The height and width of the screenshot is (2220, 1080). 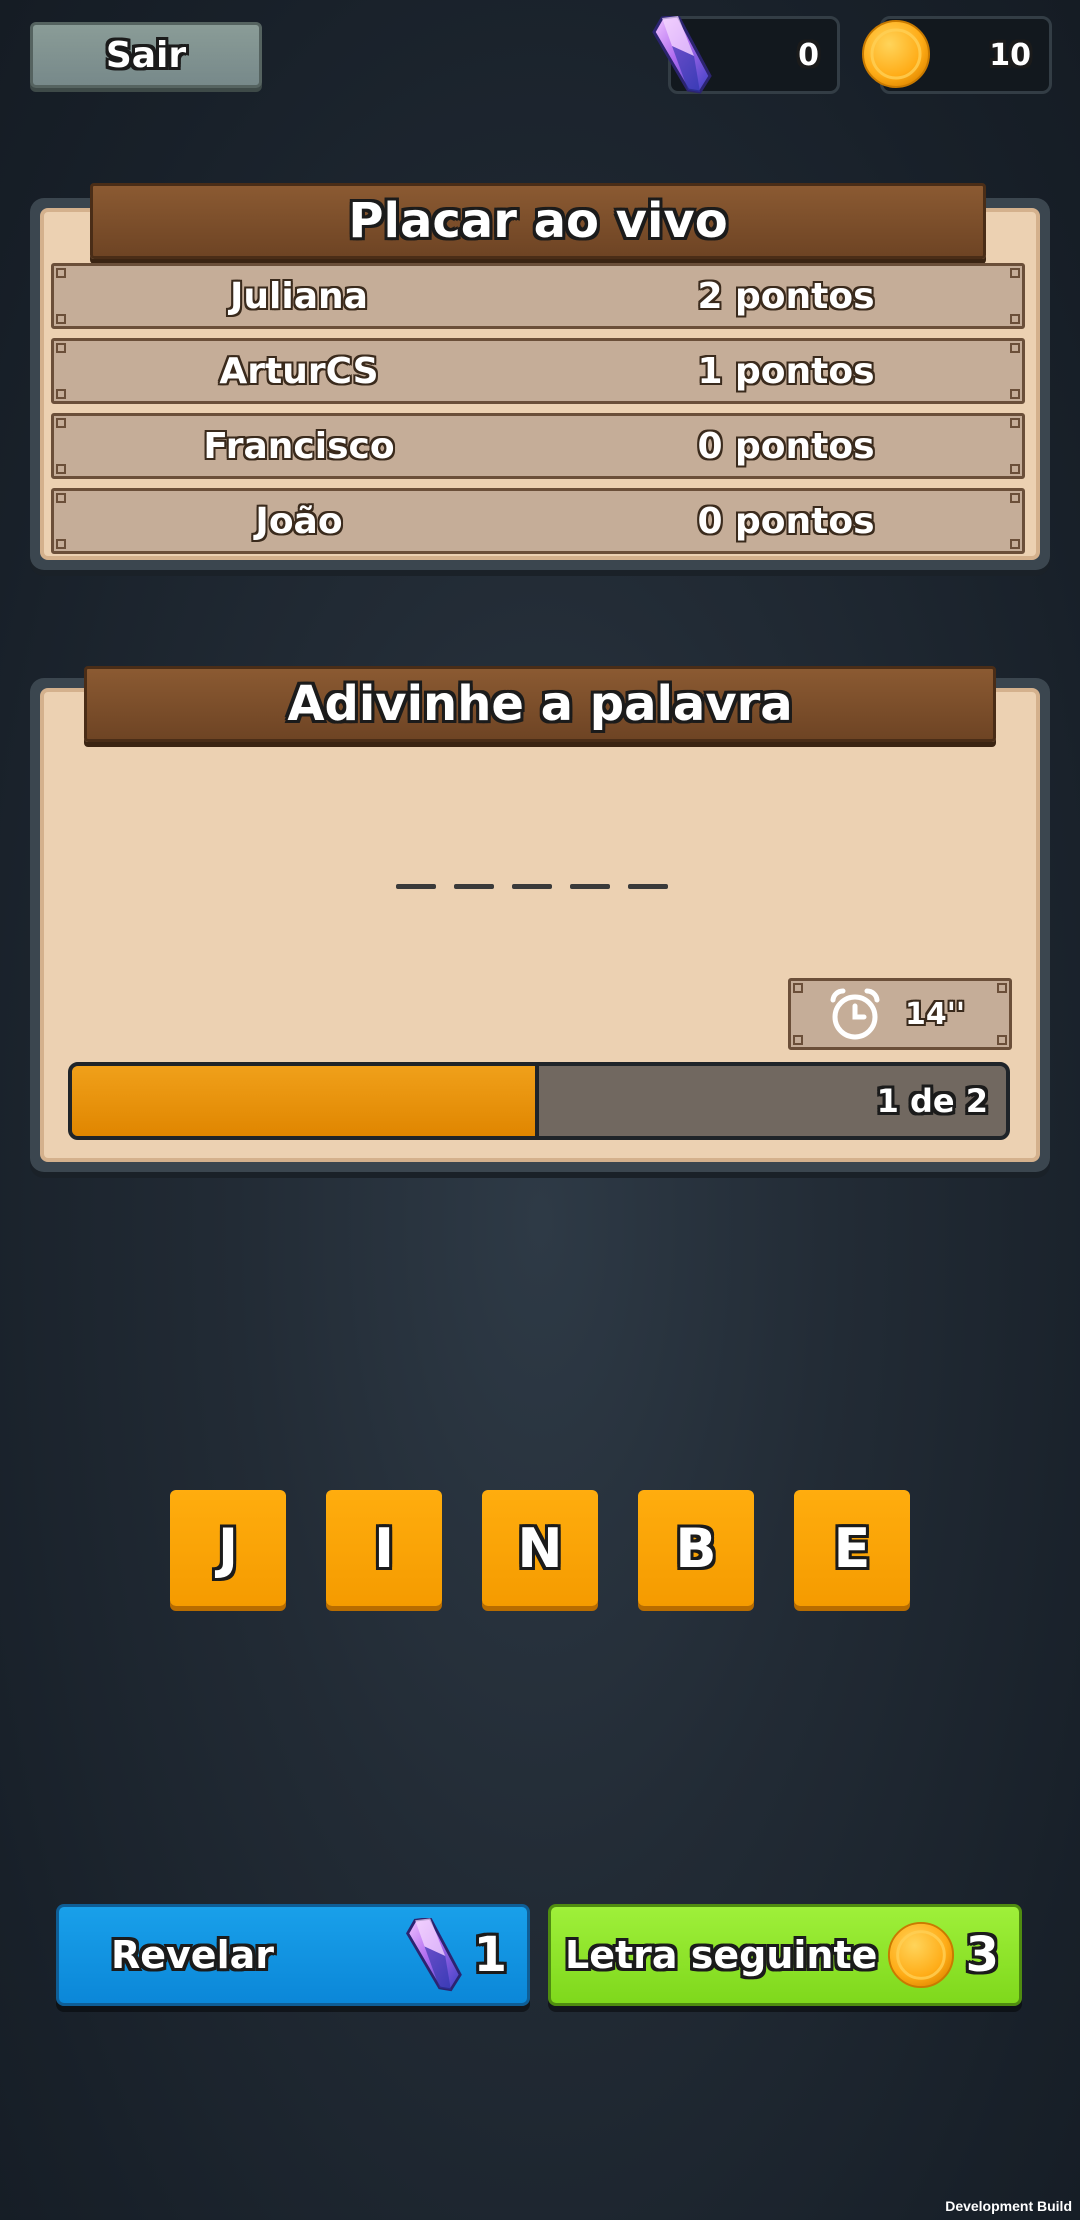 I want to click on score-row: Juliana 2 pontos, so click(x=538, y=296).